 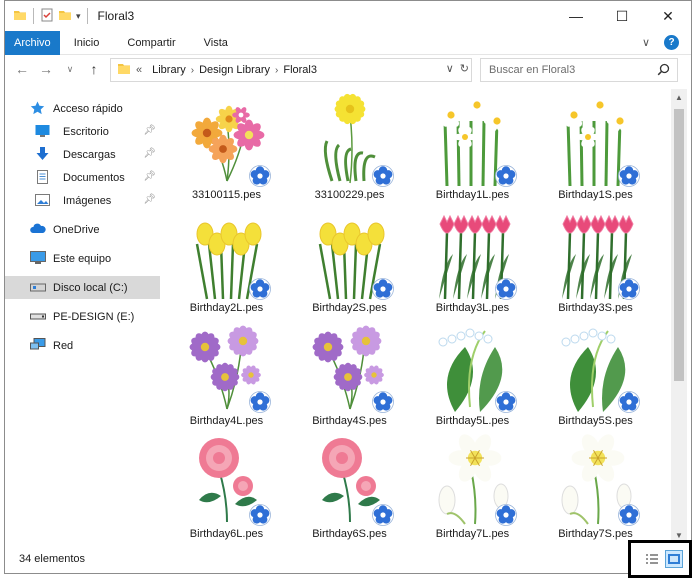 What do you see at coordinates (472, 534) in the screenshot?
I see `file-name: Birthday7L.pes` at bounding box center [472, 534].